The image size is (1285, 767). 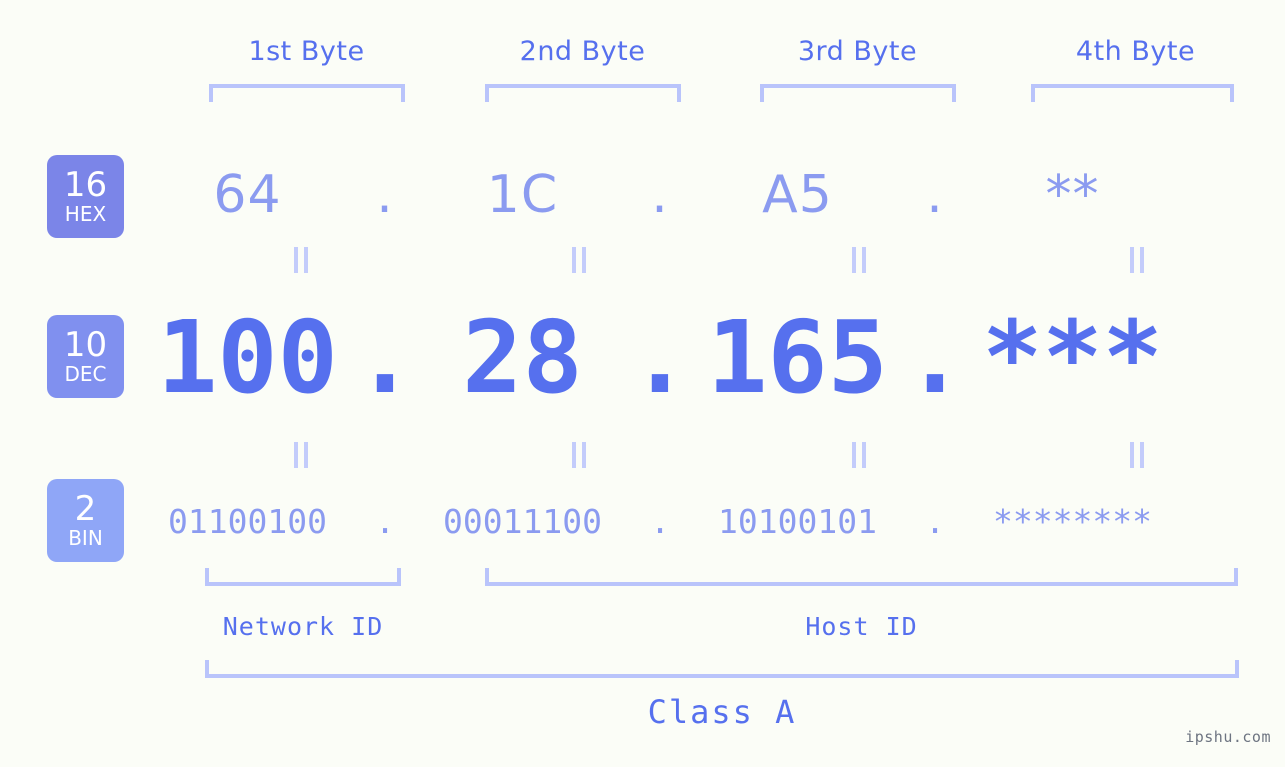 I want to click on base-badge-hex: 16 HEX, so click(x=85, y=196).